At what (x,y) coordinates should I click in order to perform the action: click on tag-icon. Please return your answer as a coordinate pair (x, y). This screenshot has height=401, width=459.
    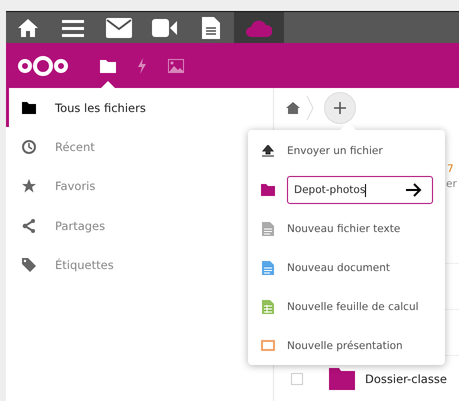
    Looking at the image, I should click on (29, 265).